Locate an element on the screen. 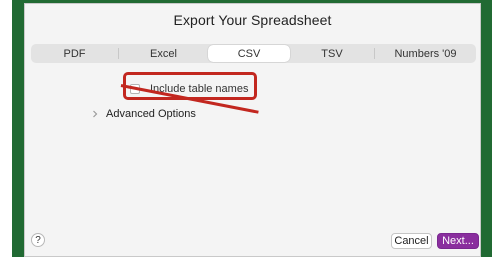 The height and width of the screenshot is (257, 504). cancel-button: Cancel is located at coordinates (411, 241).